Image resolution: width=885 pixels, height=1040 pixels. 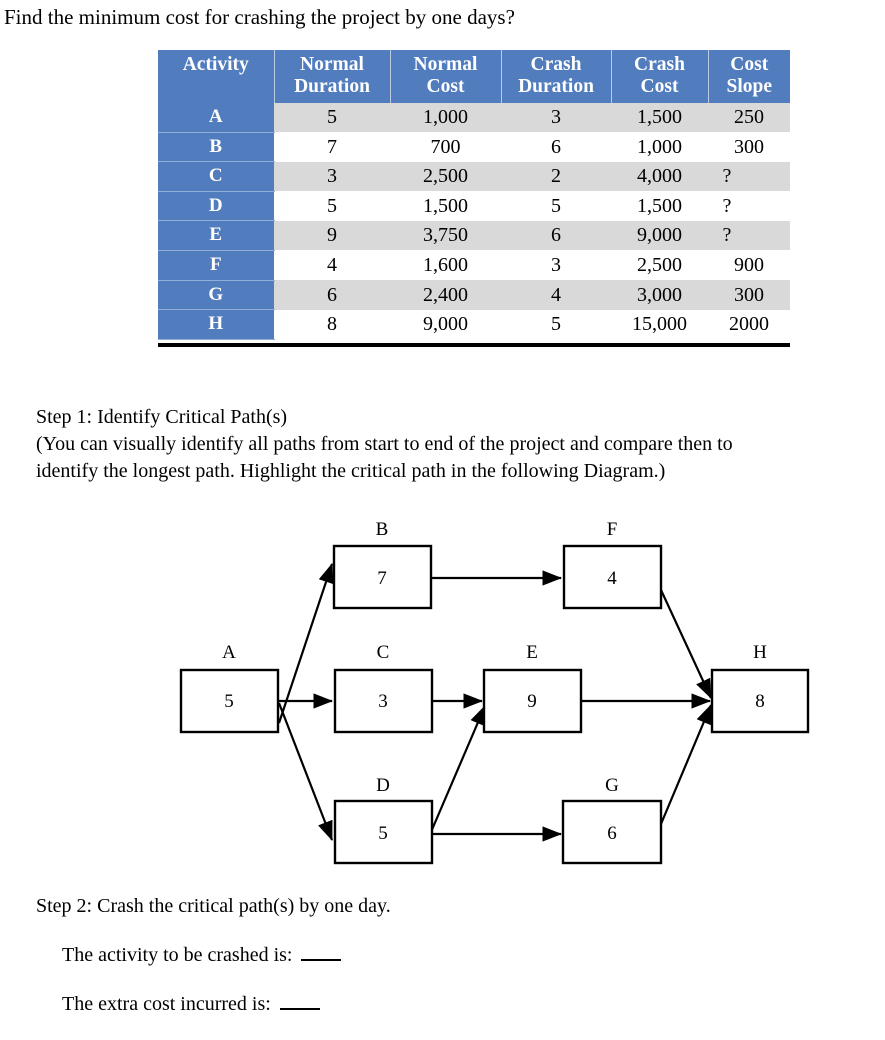 I want to click on cost-slope-cell: 900, so click(x=749, y=265).